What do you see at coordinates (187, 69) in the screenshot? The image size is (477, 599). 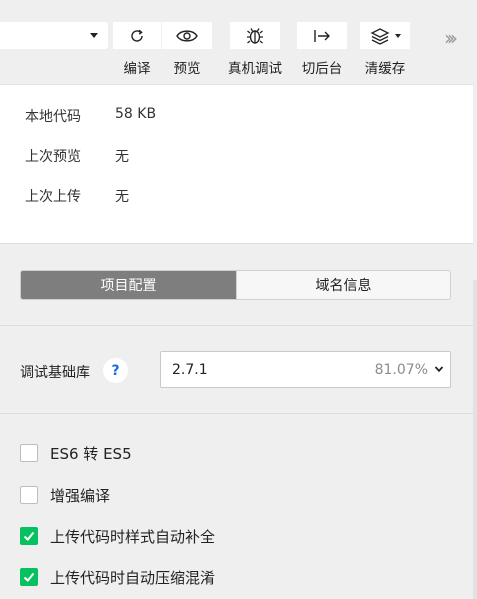 I see `preview-label: 预览` at bounding box center [187, 69].